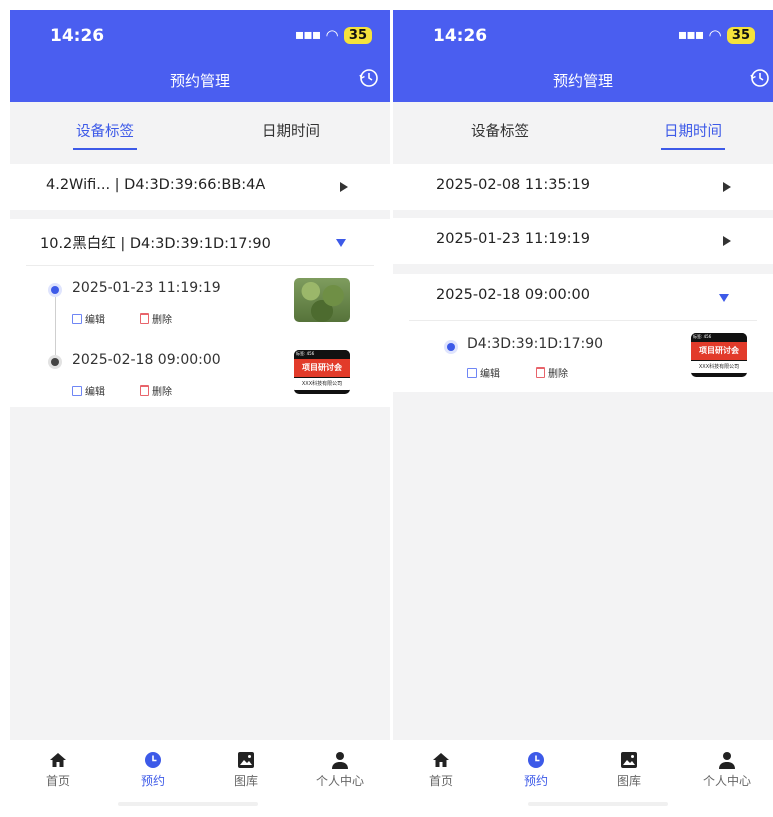 The image size is (773, 817). I want to click on list-item: 4.2Wifi... | D4:3D:39:66:BB:4A, so click(200, 187).